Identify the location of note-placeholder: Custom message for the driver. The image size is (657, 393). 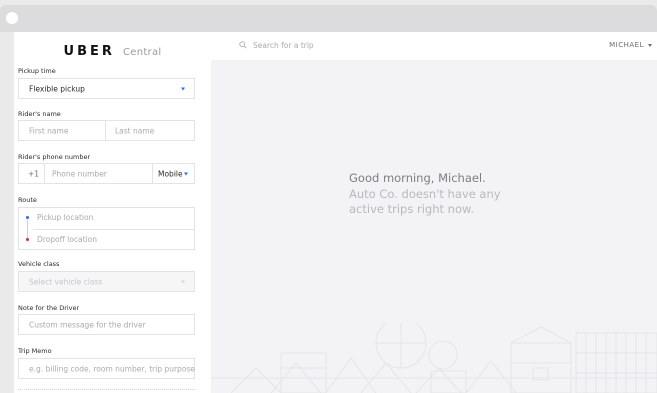
(87, 324).